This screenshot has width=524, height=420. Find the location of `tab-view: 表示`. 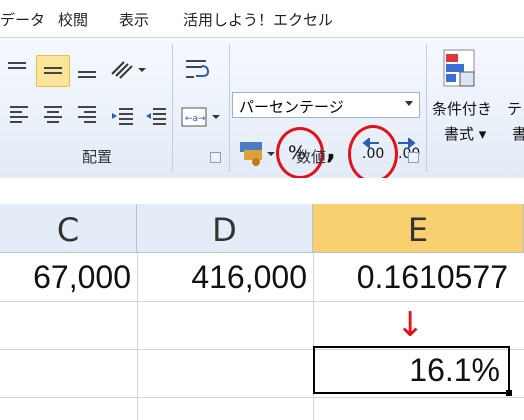

tab-view: 表示 is located at coordinates (134, 19).